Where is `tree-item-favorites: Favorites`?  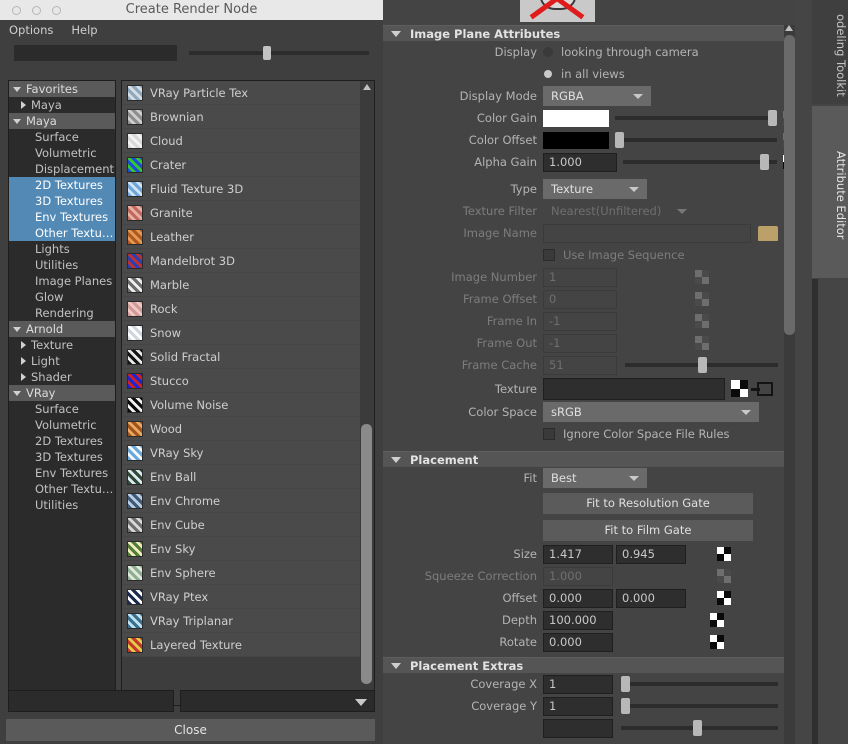
tree-item-favorites: Favorites is located at coordinates (62, 89).